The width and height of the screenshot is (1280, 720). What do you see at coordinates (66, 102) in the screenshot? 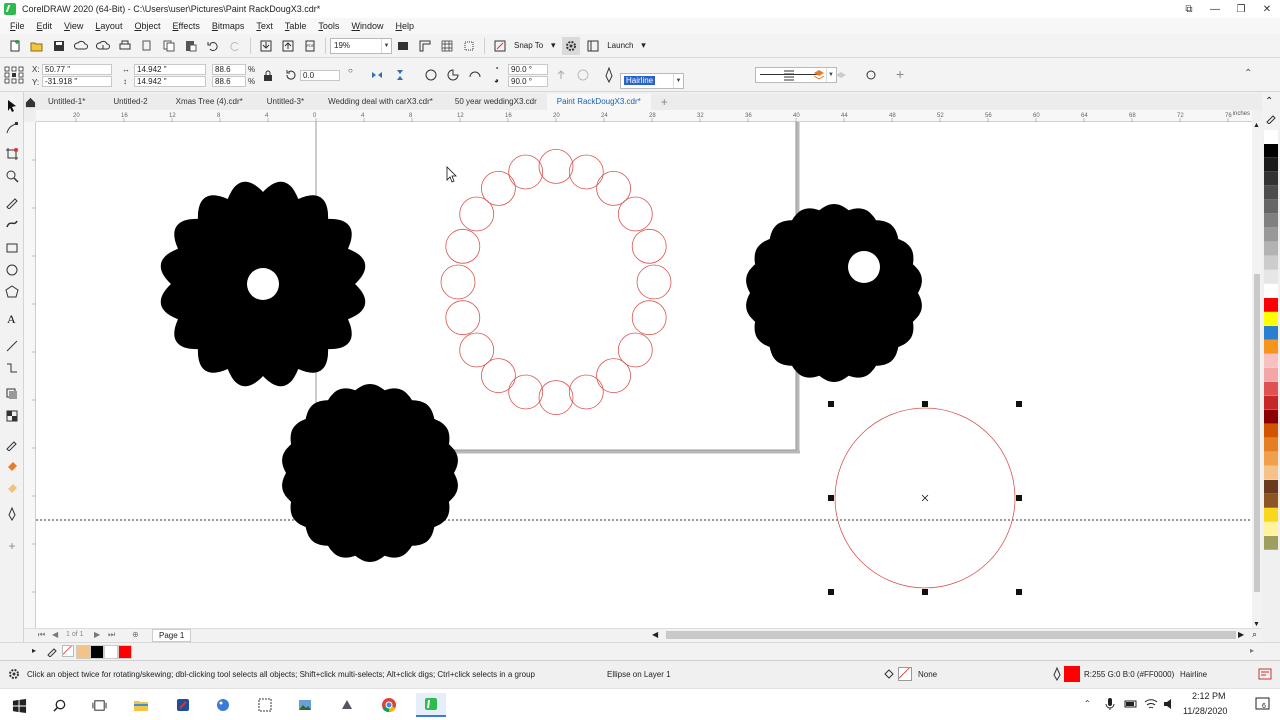
I see `tab-untitled-1: Untitled-1*` at bounding box center [66, 102].